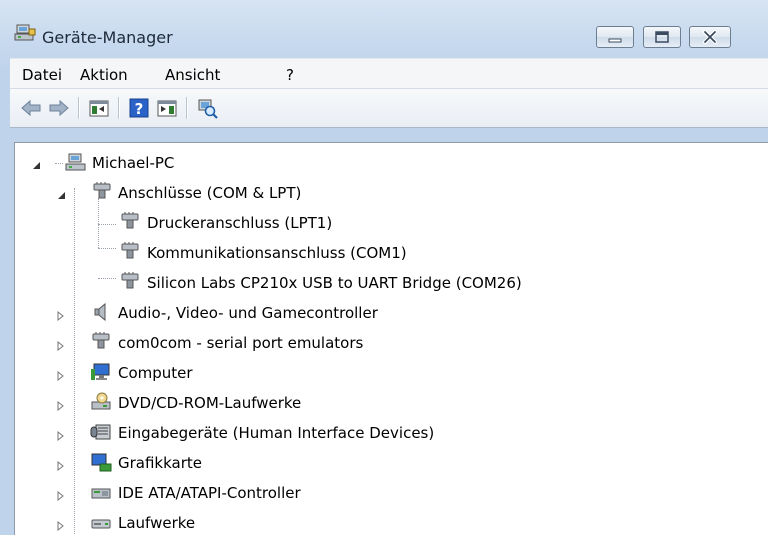  I want to click on tree-label: Druckeranschluss (LPT1), so click(240, 223).